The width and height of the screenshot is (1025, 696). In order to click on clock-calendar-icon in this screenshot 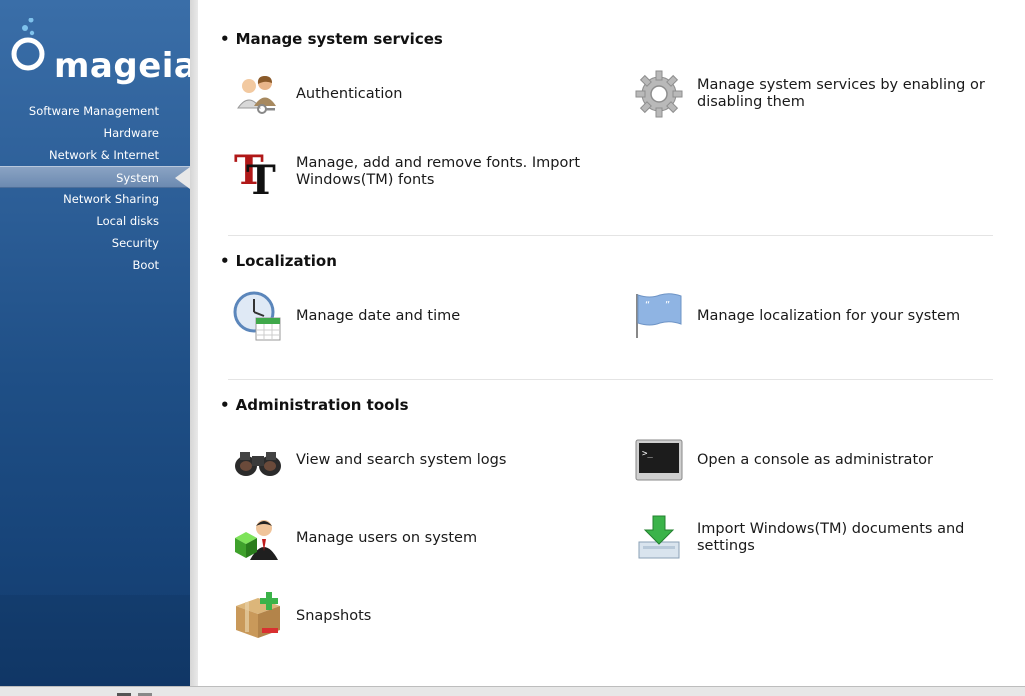, I will do `click(258, 316)`.